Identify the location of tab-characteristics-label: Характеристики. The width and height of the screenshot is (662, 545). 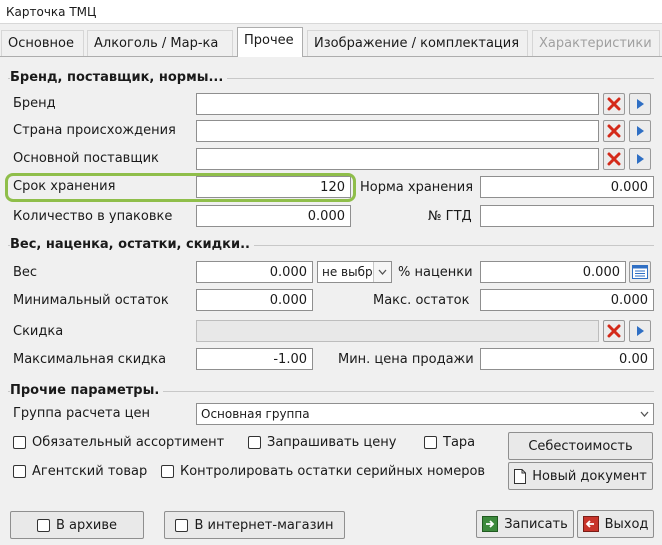
(595, 43).